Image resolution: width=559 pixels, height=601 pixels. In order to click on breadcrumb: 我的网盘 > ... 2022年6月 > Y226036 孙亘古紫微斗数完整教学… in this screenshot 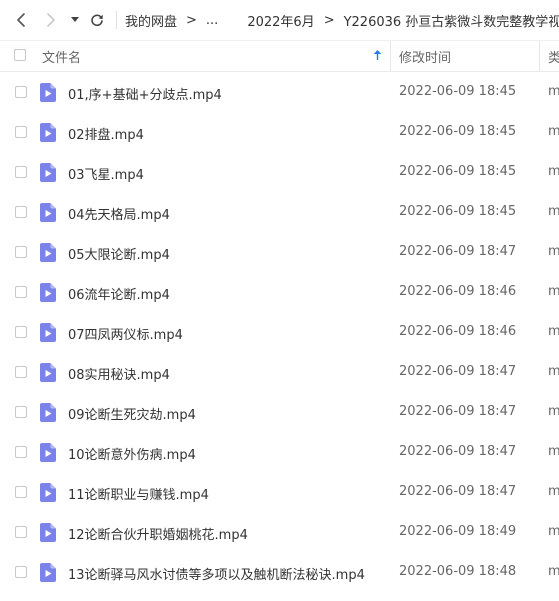, I will do `click(342, 20)`.